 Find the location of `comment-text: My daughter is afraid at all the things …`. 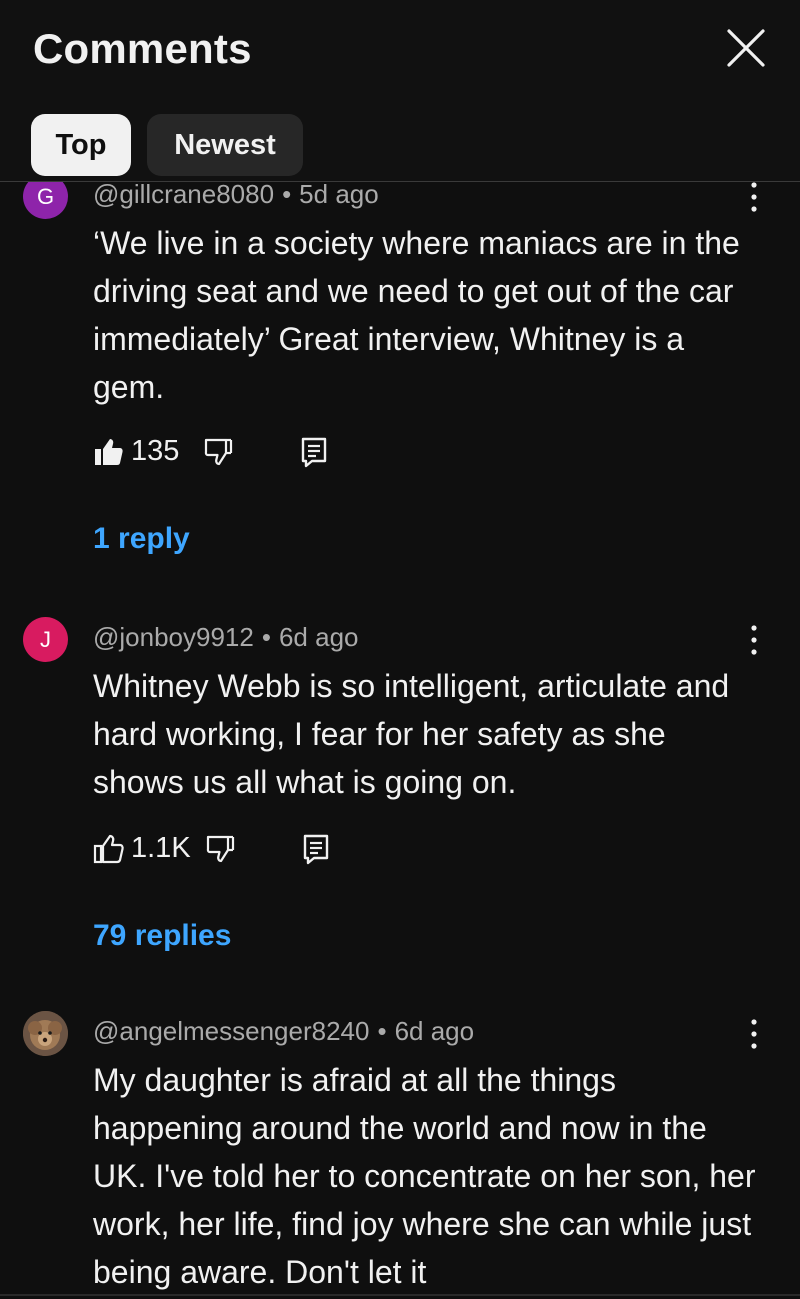

comment-text: My daughter is afraid at all the things … is located at coordinates (424, 1176).